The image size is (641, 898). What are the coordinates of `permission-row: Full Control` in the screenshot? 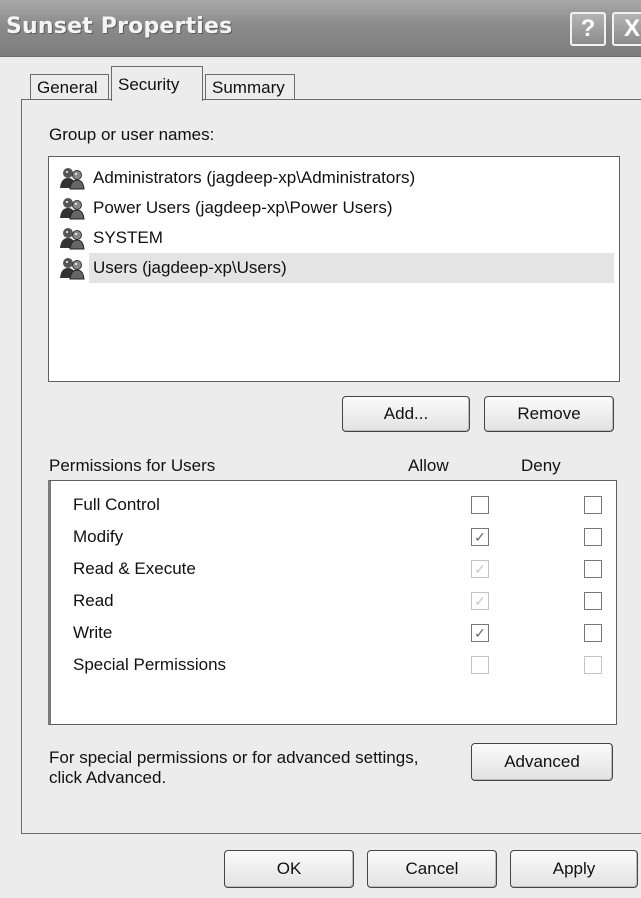 It's located at (343, 506).